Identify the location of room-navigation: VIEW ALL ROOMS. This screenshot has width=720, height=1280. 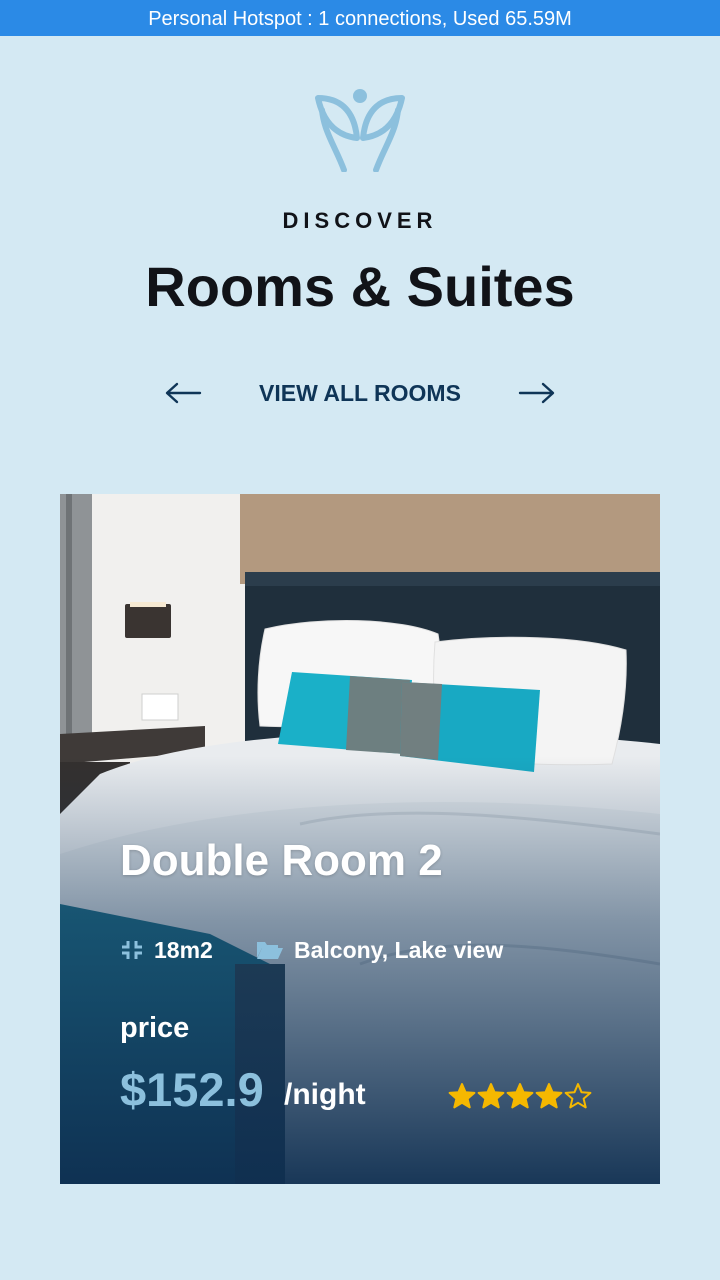
(360, 393).